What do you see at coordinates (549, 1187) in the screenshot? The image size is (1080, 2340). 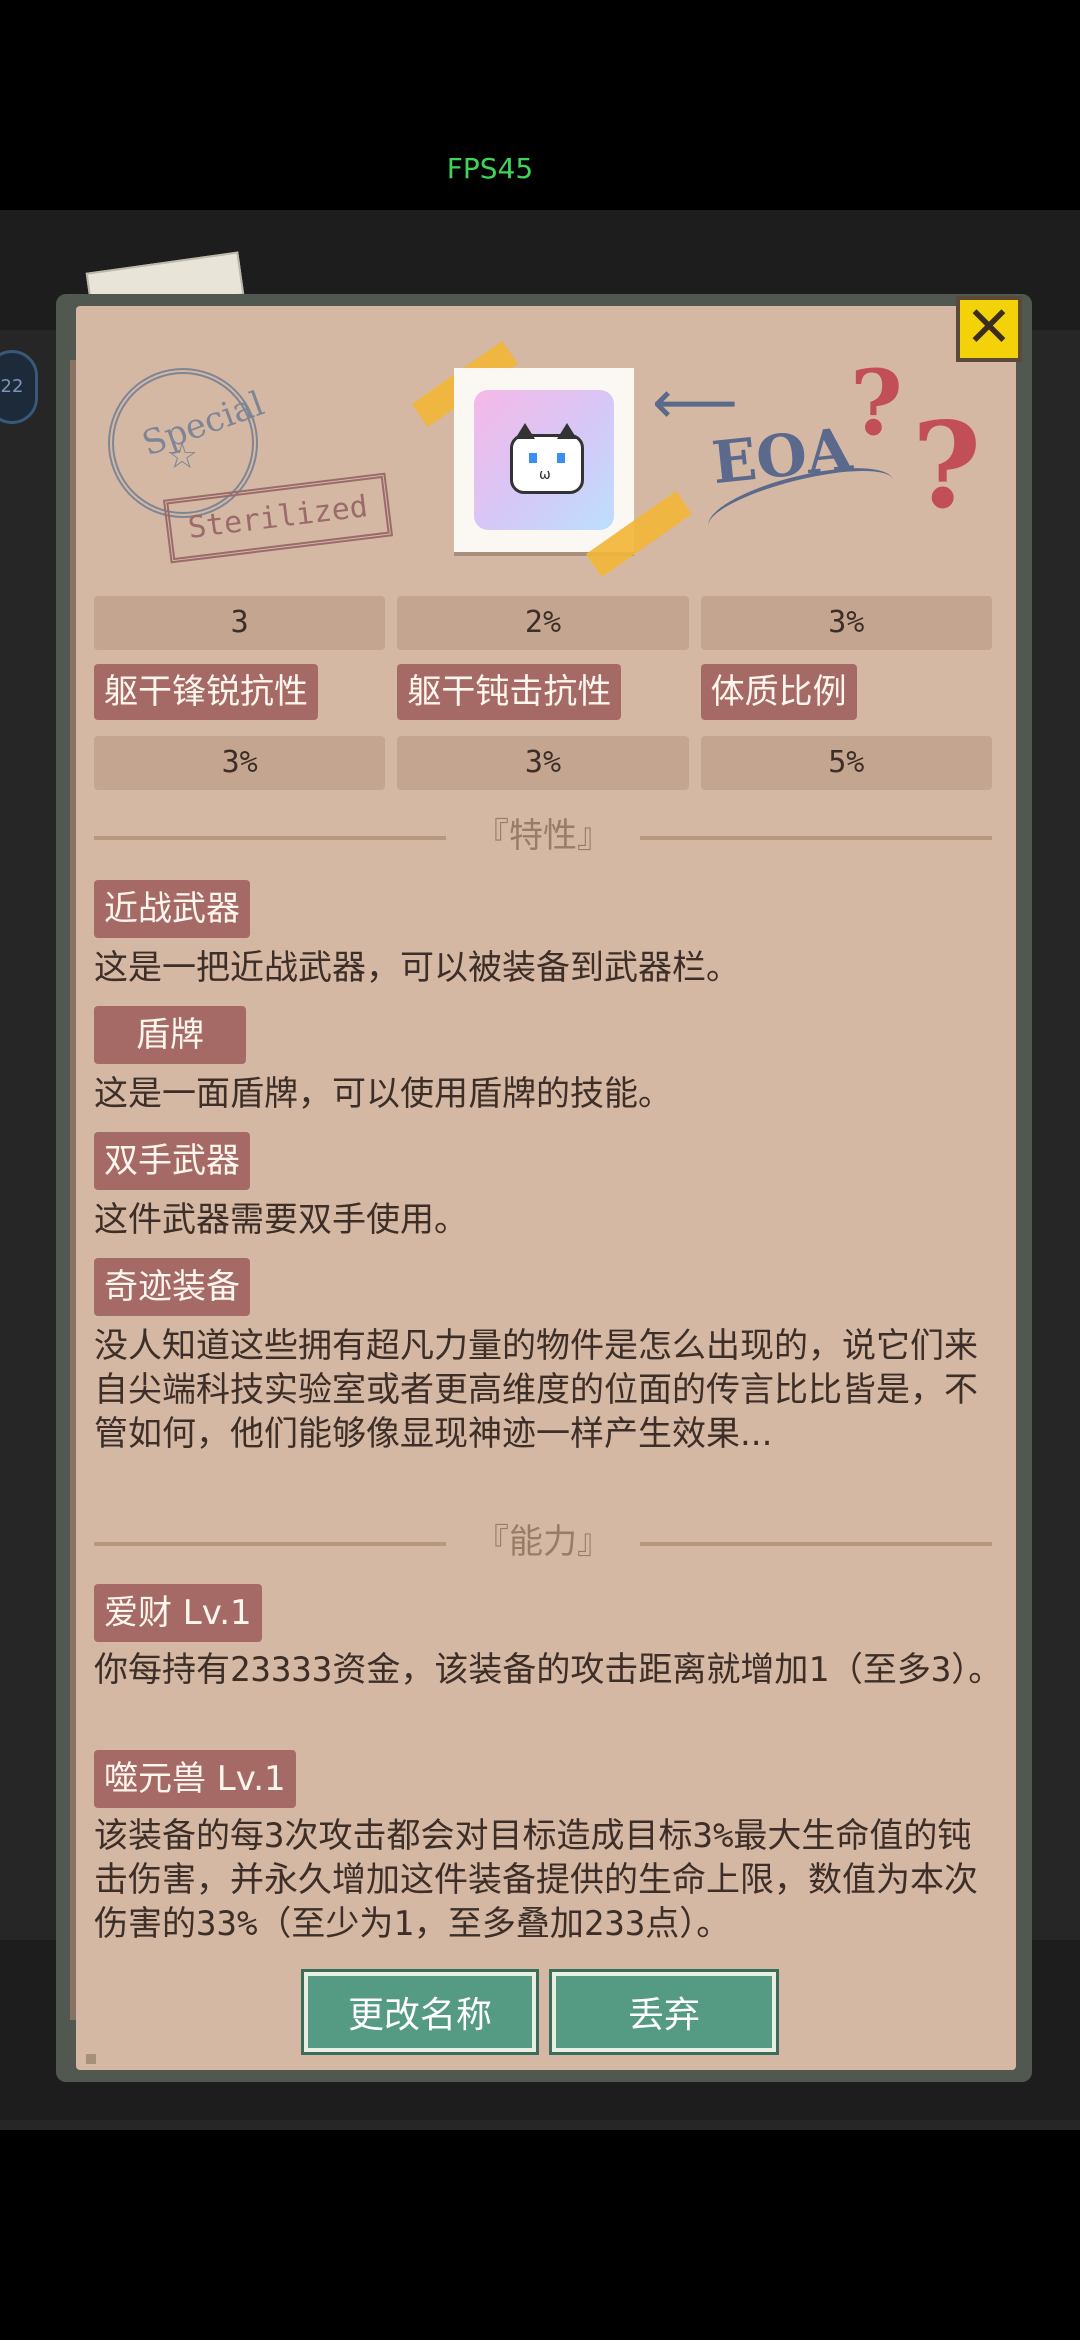 I see `trait-item: 双手武器 这件武器需要双手使用。` at bounding box center [549, 1187].